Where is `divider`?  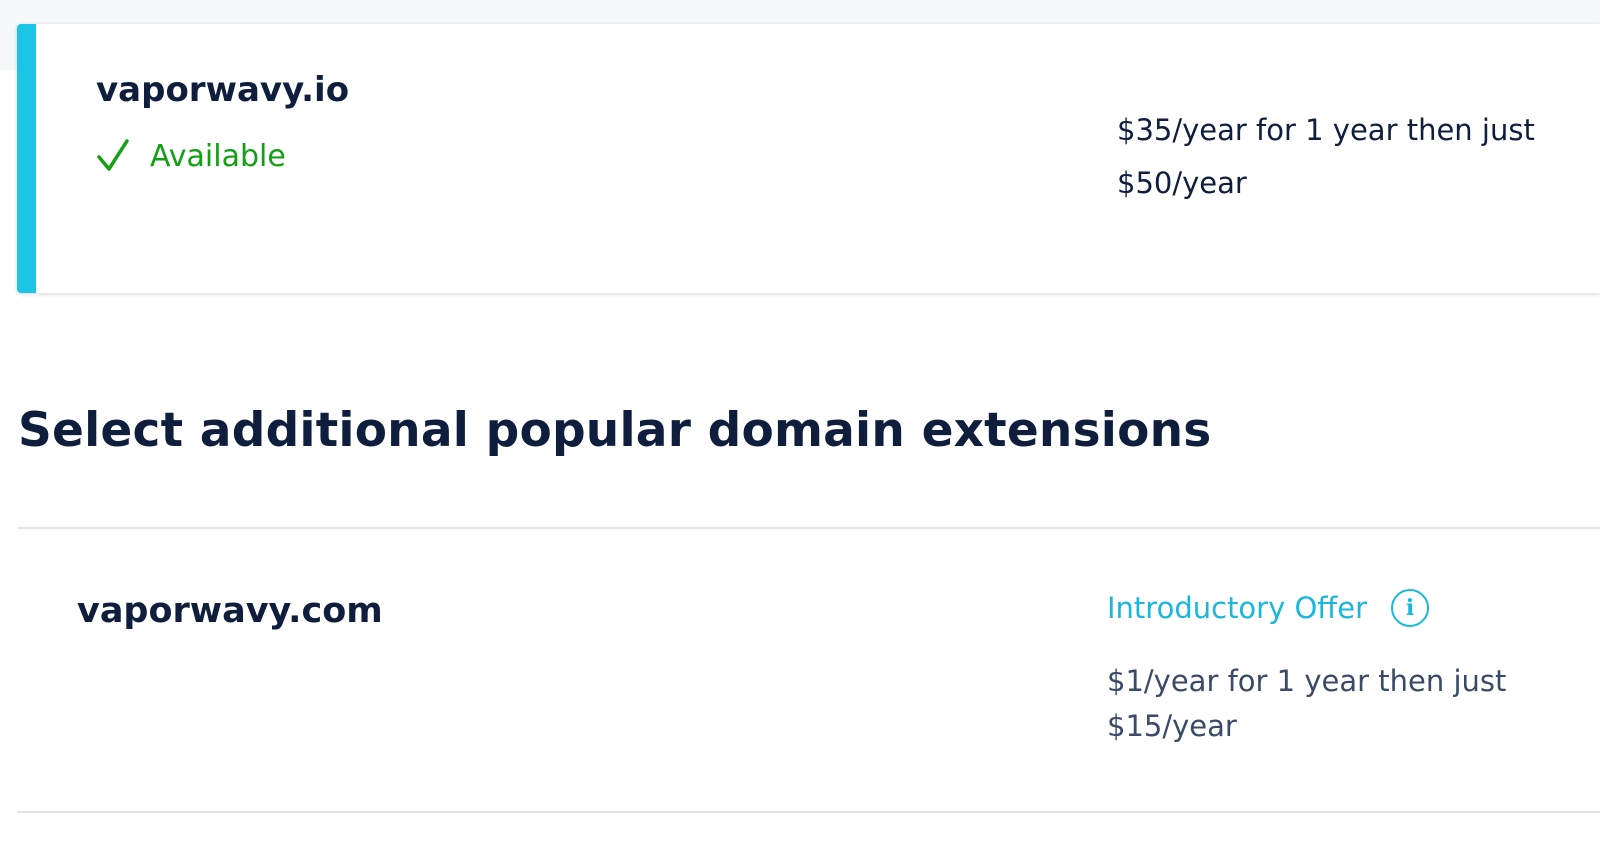 divider is located at coordinates (808, 812).